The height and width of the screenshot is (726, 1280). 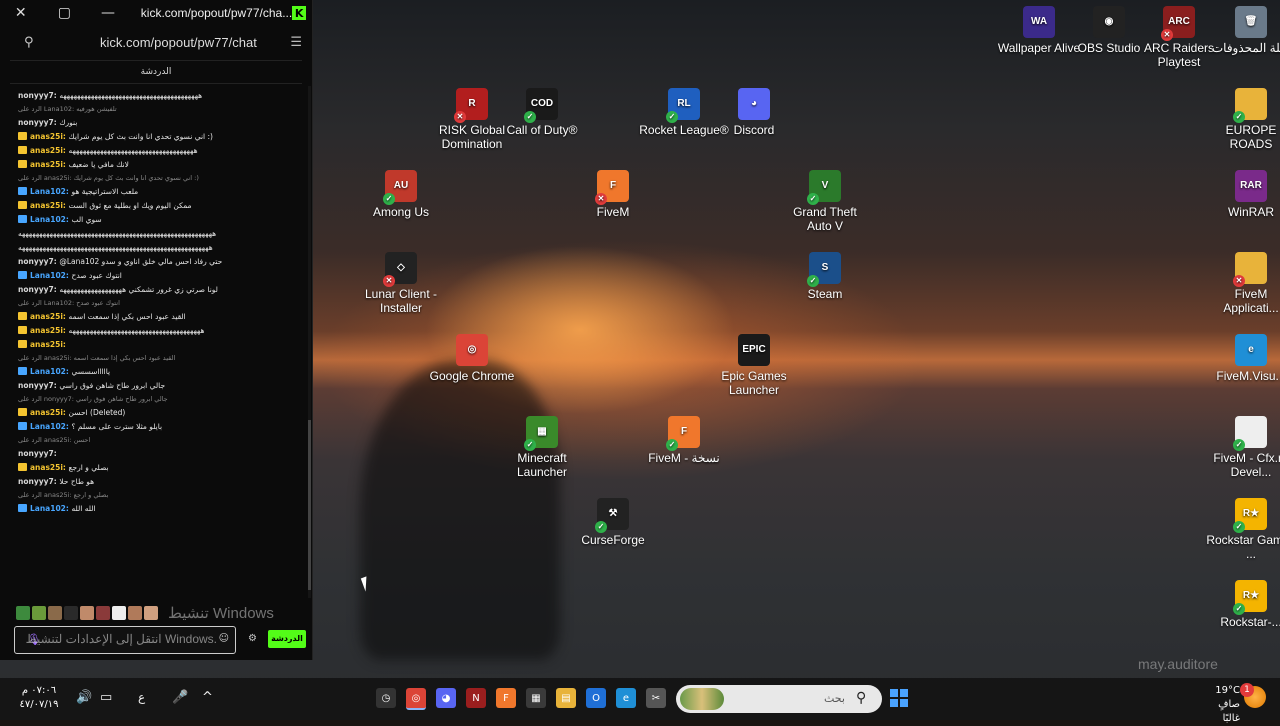 I want to click on chat-input: 🎙 انتقل إلى الإعدادات لتنشيط Windows. ☺, so click(x=125, y=640).